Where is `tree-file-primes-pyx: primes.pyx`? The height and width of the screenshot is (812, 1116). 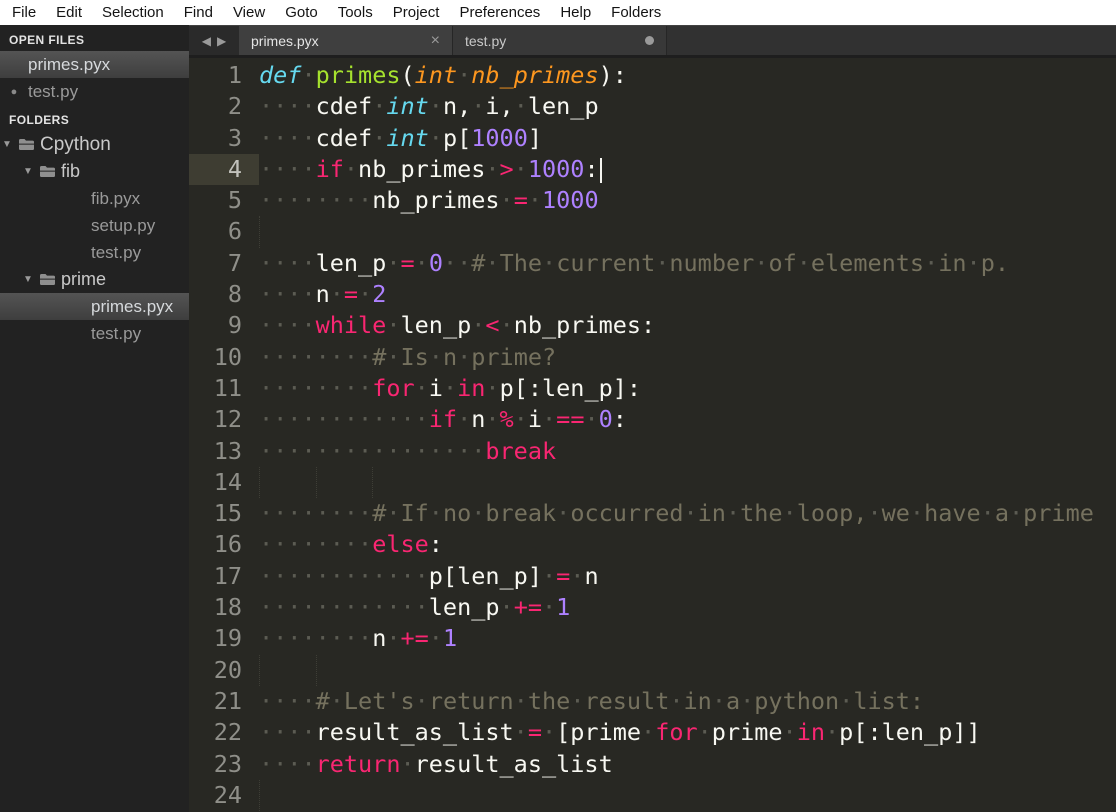
tree-file-primes-pyx: primes.pyx is located at coordinates (94, 306).